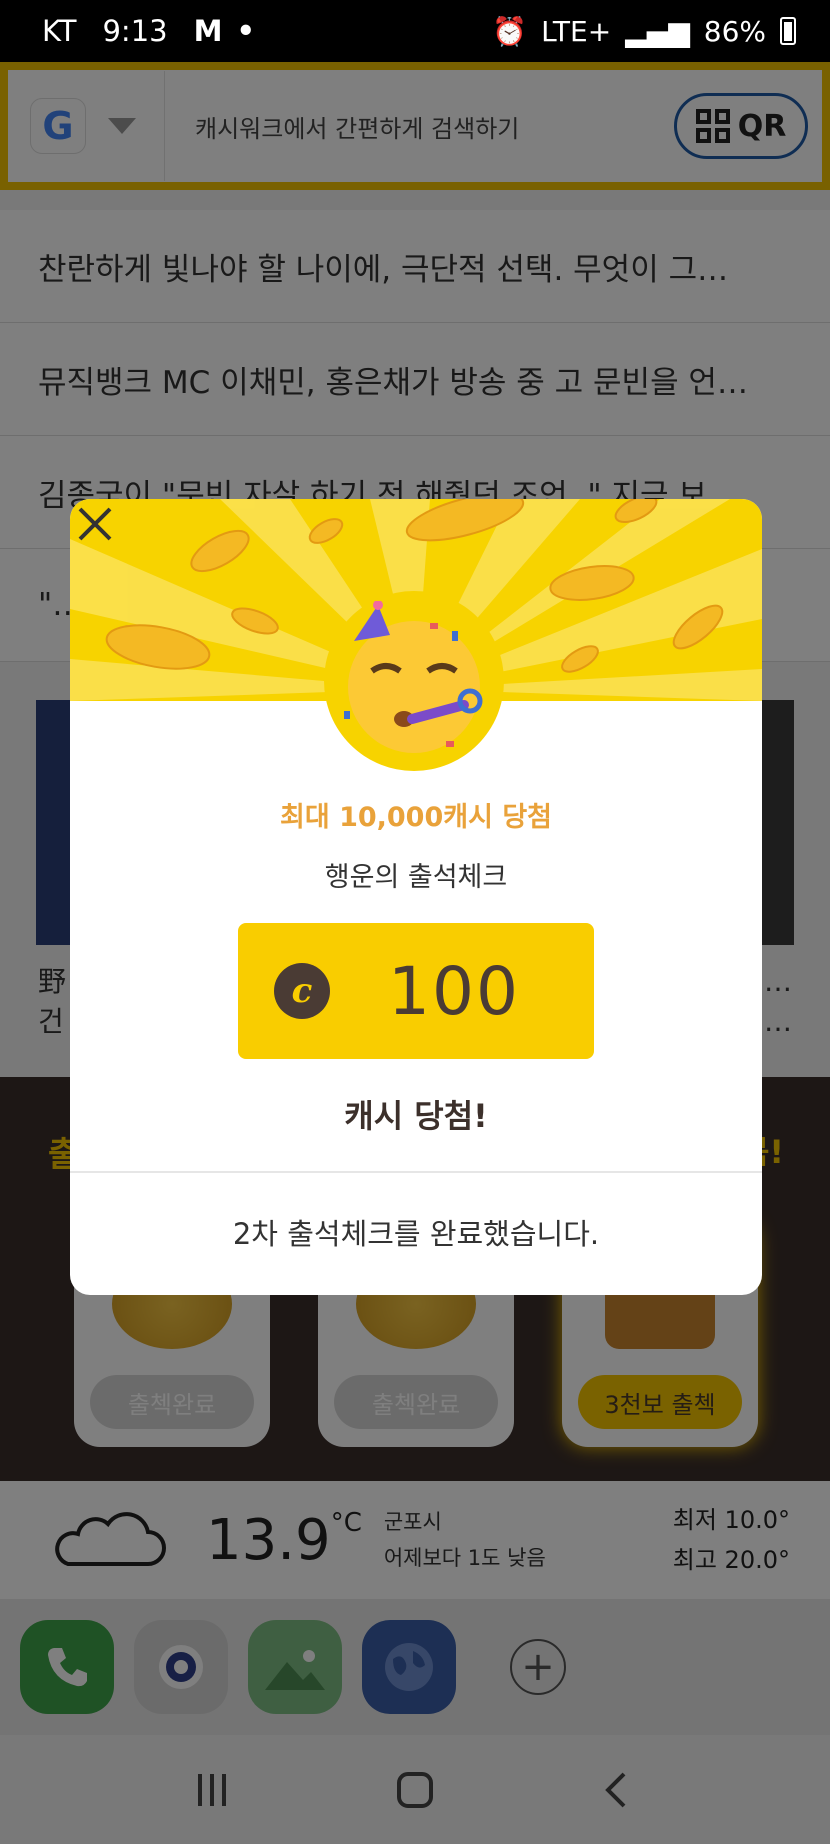 The image size is (830, 1844). Describe the element at coordinates (657, 31) in the screenshot. I see `signal-icon: ▂▄▆` at that location.